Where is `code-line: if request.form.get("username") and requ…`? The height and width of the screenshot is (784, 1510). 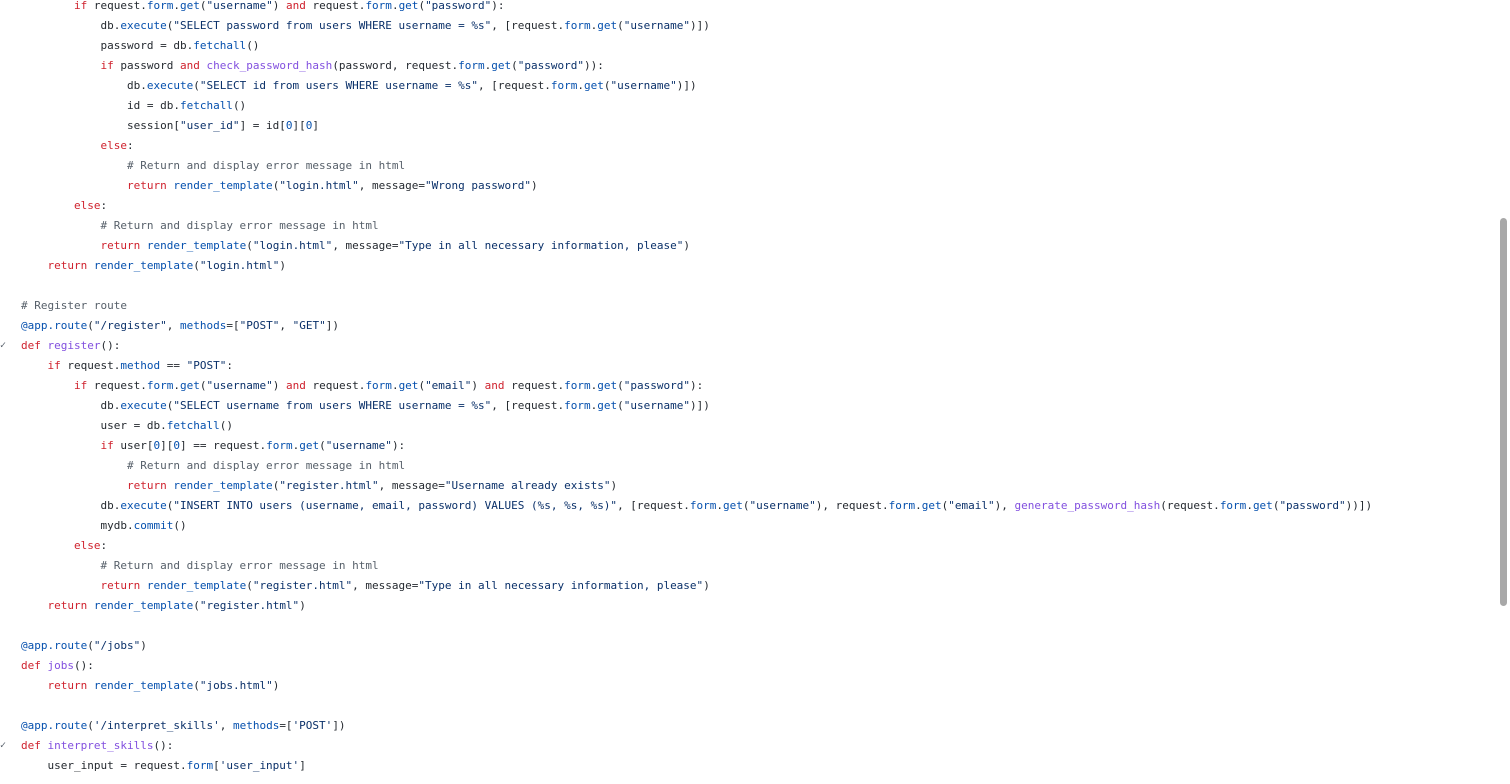 code-line: if request.form.get("username") and requ… is located at coordinates (748, 8).